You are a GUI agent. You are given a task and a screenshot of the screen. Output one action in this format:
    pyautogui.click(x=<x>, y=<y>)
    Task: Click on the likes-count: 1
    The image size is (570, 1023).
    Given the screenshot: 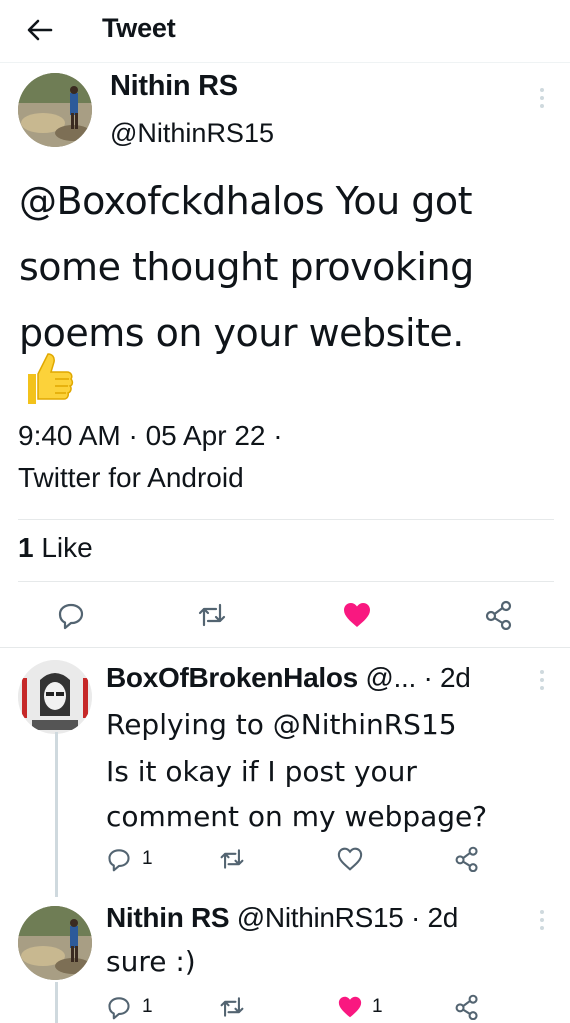 What is the action you would take?
    pyautogui.click(x=26, y=547)
    